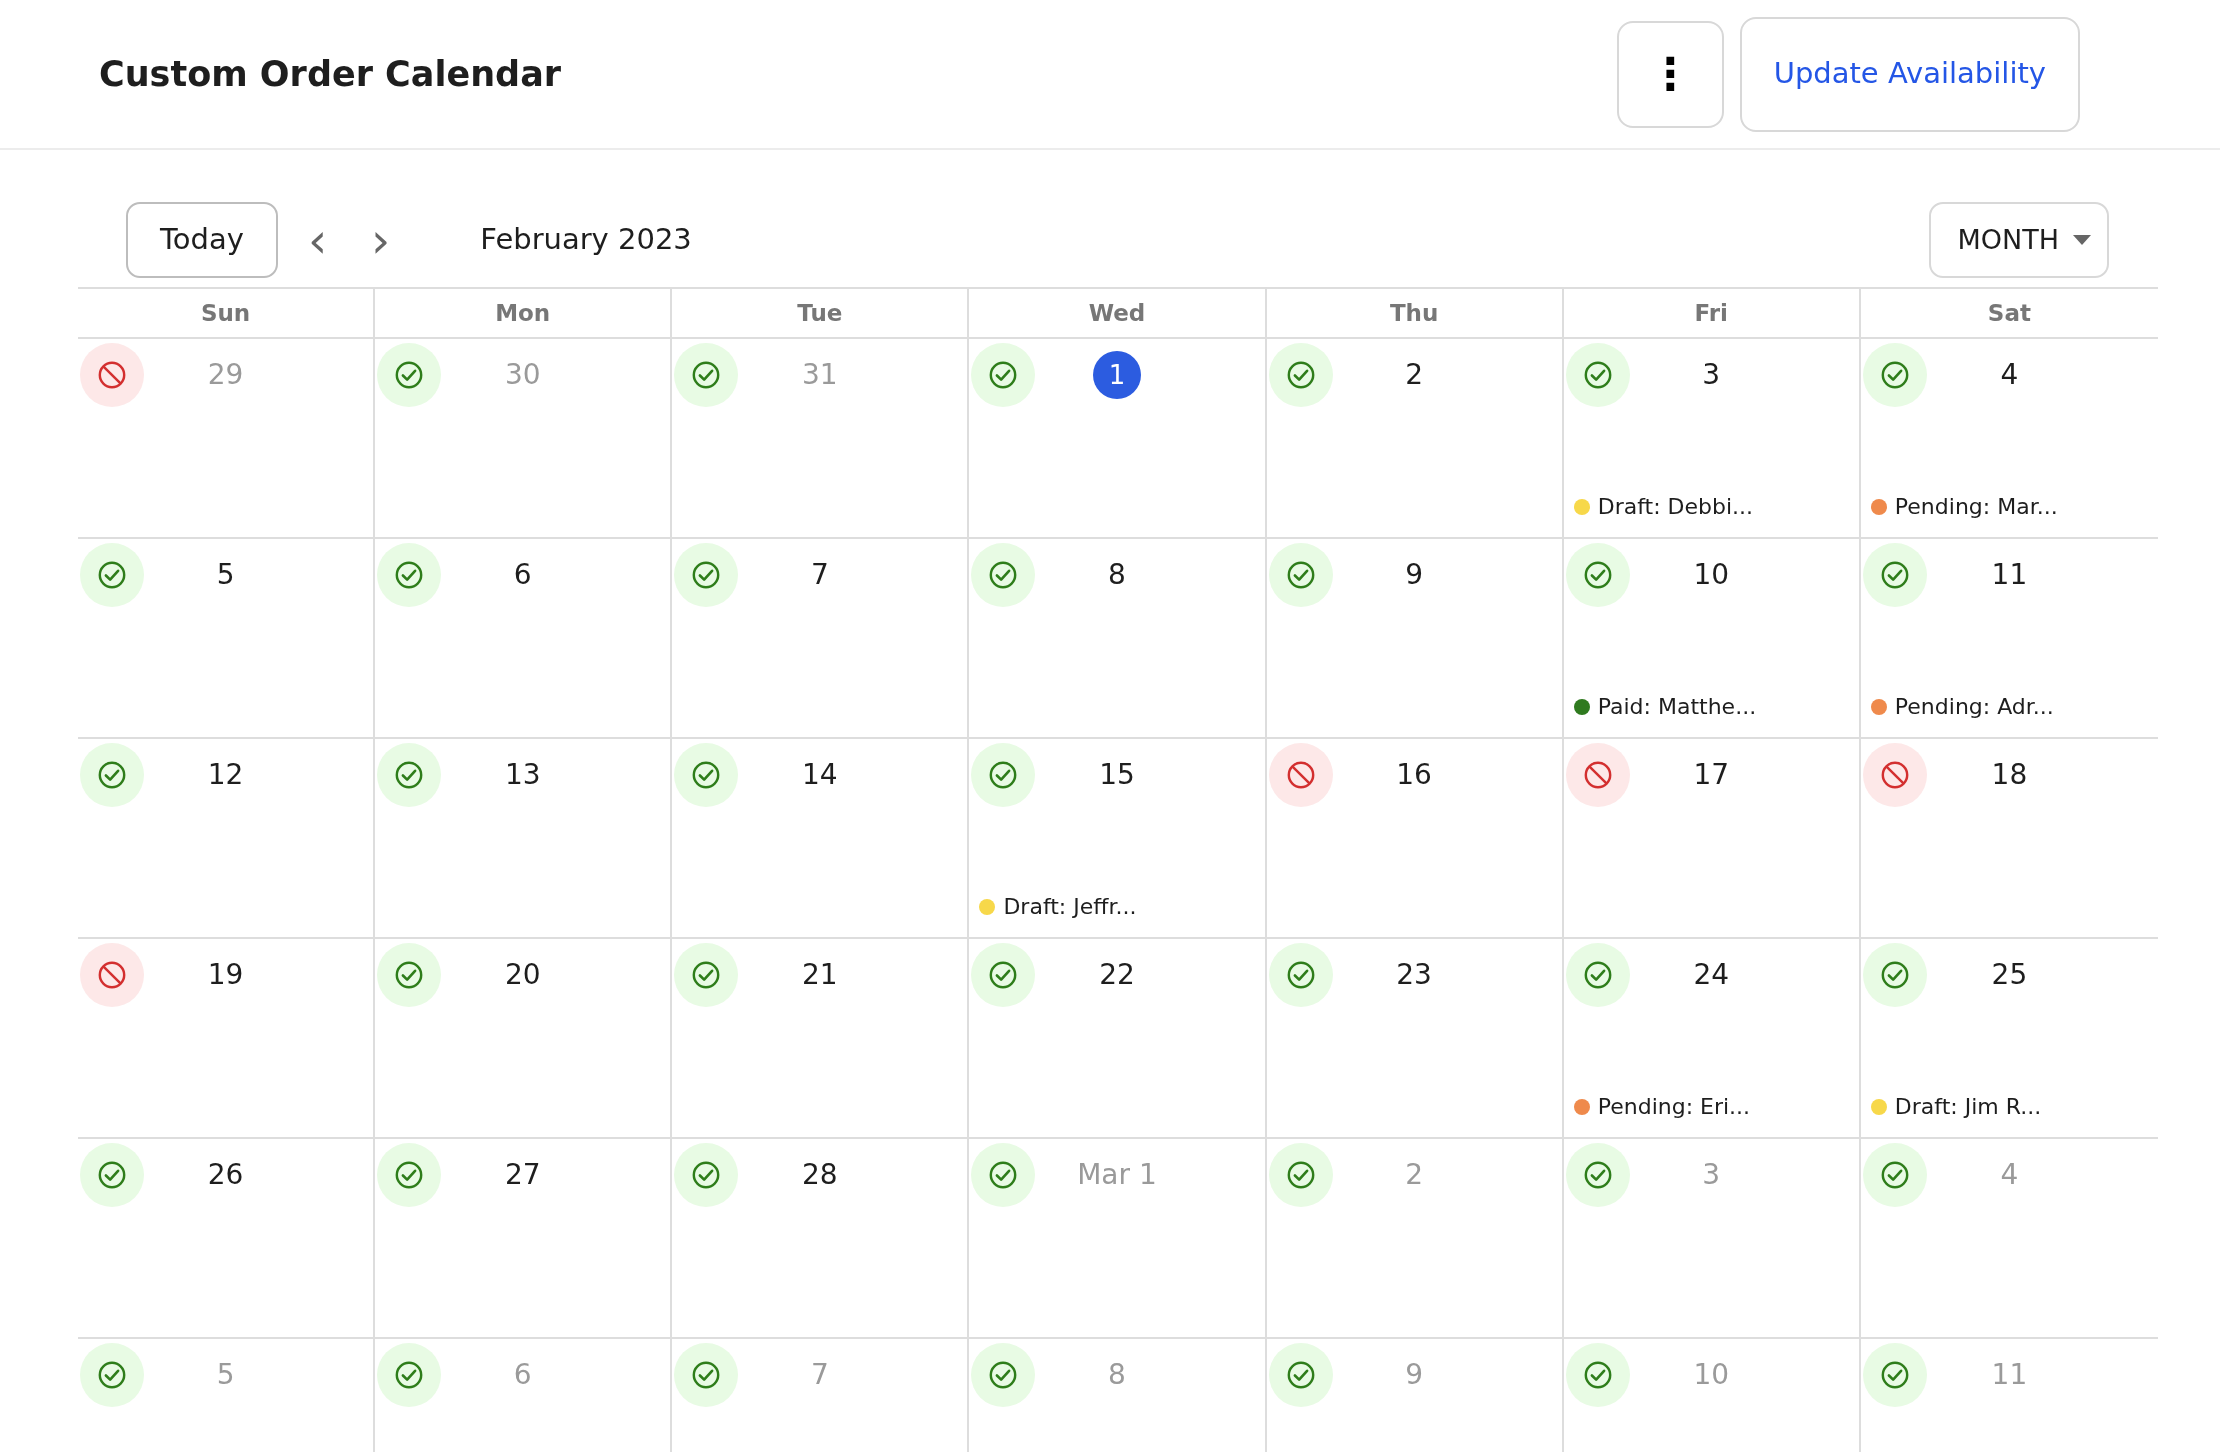 Image resolution: width=2220 pixels, height=1452 pixels. What do you see at coordinates (1117, 775) in the screenshot?
I see `day-number: 15` at bounding box center [1117, 775].